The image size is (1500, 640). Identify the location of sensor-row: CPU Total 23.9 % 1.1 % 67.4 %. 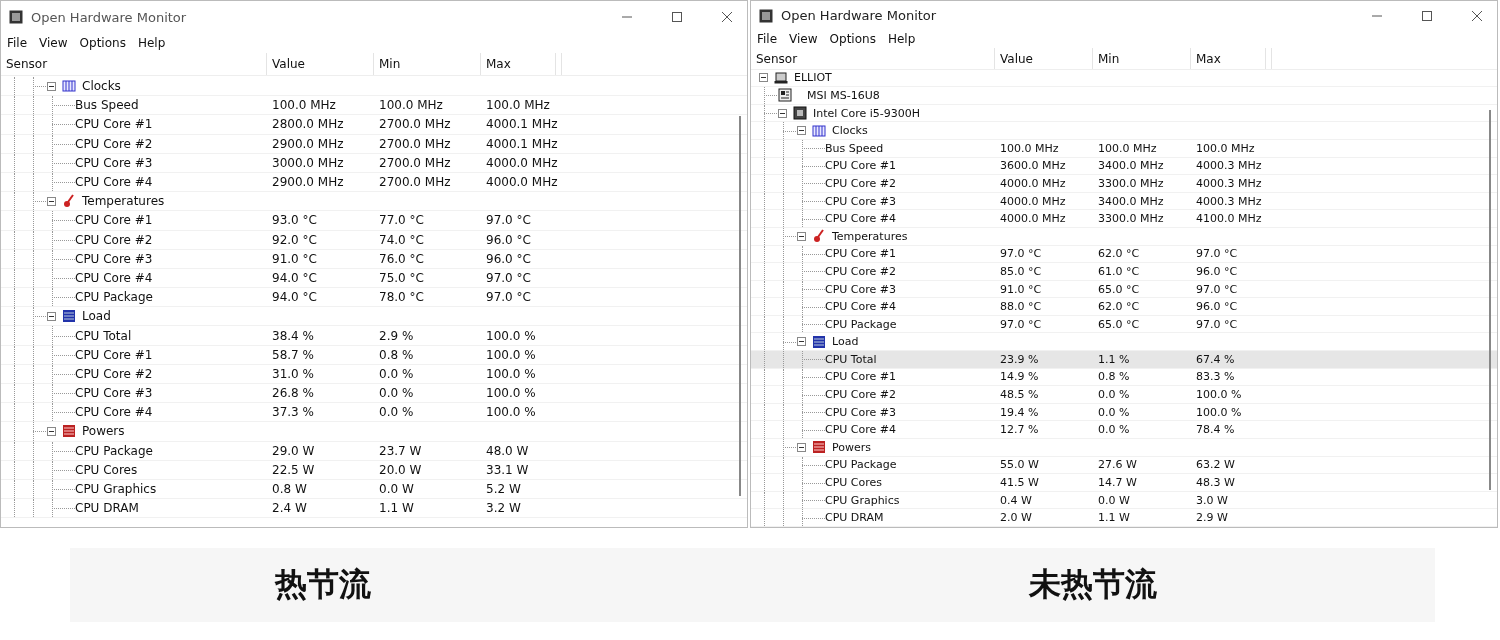
(1124, 360).